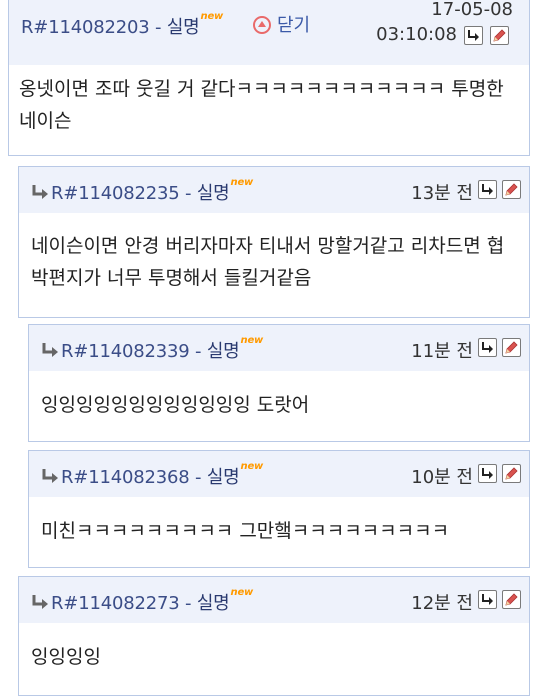 Image resolution: width=540 pixels, height=696 pixels. Describe the element at coordinates (245, 531) in the screenshot. I see `comment-text: 미친ㅋㅋㅋㅋㅋㅋㅋㅋㅋ 그만햌ㅋㅋㅋㅋㅋㅋㅋㅋㅋ` at that location.